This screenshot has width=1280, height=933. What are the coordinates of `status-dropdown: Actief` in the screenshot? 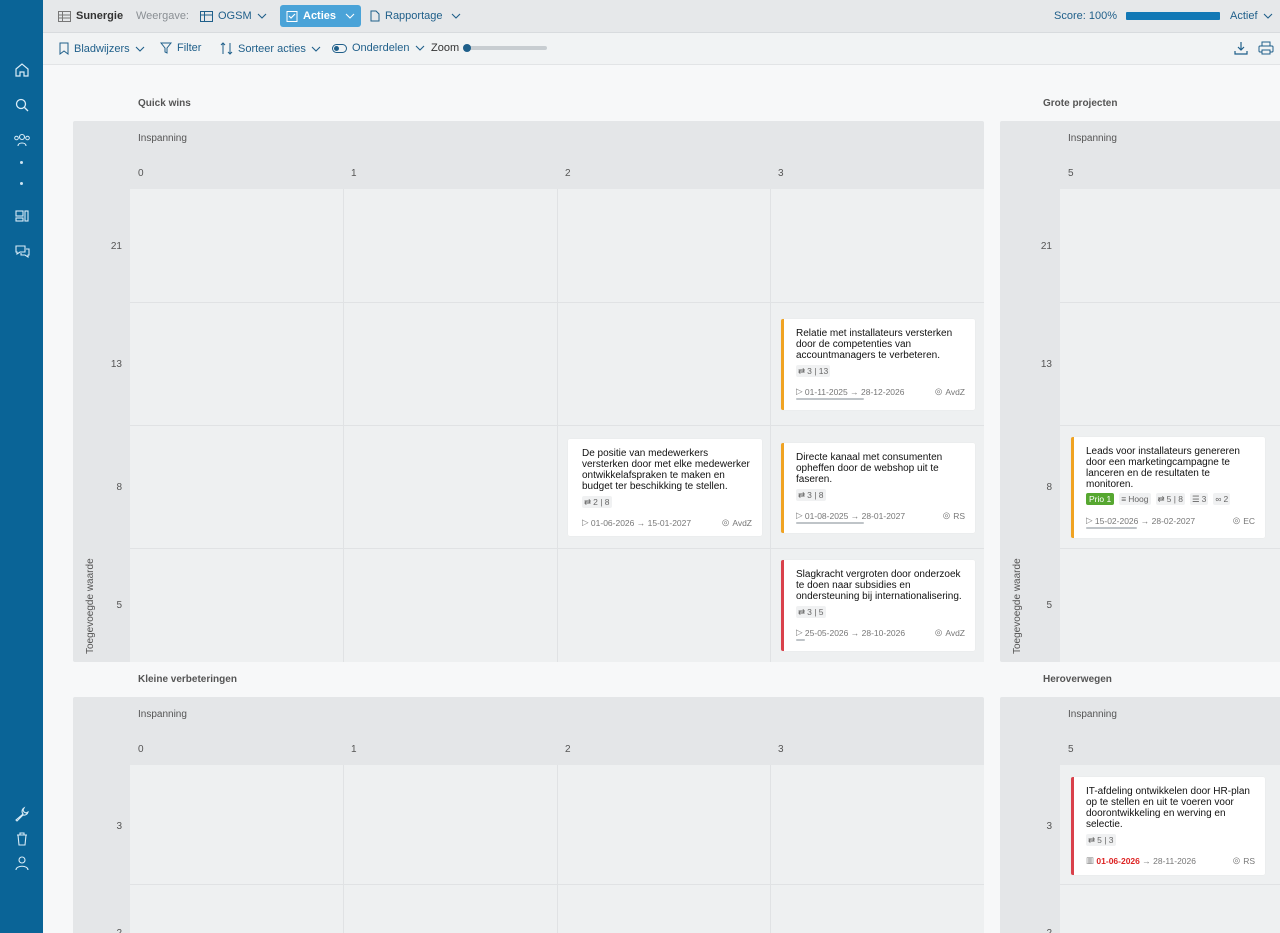 It's located at (1251, 16).